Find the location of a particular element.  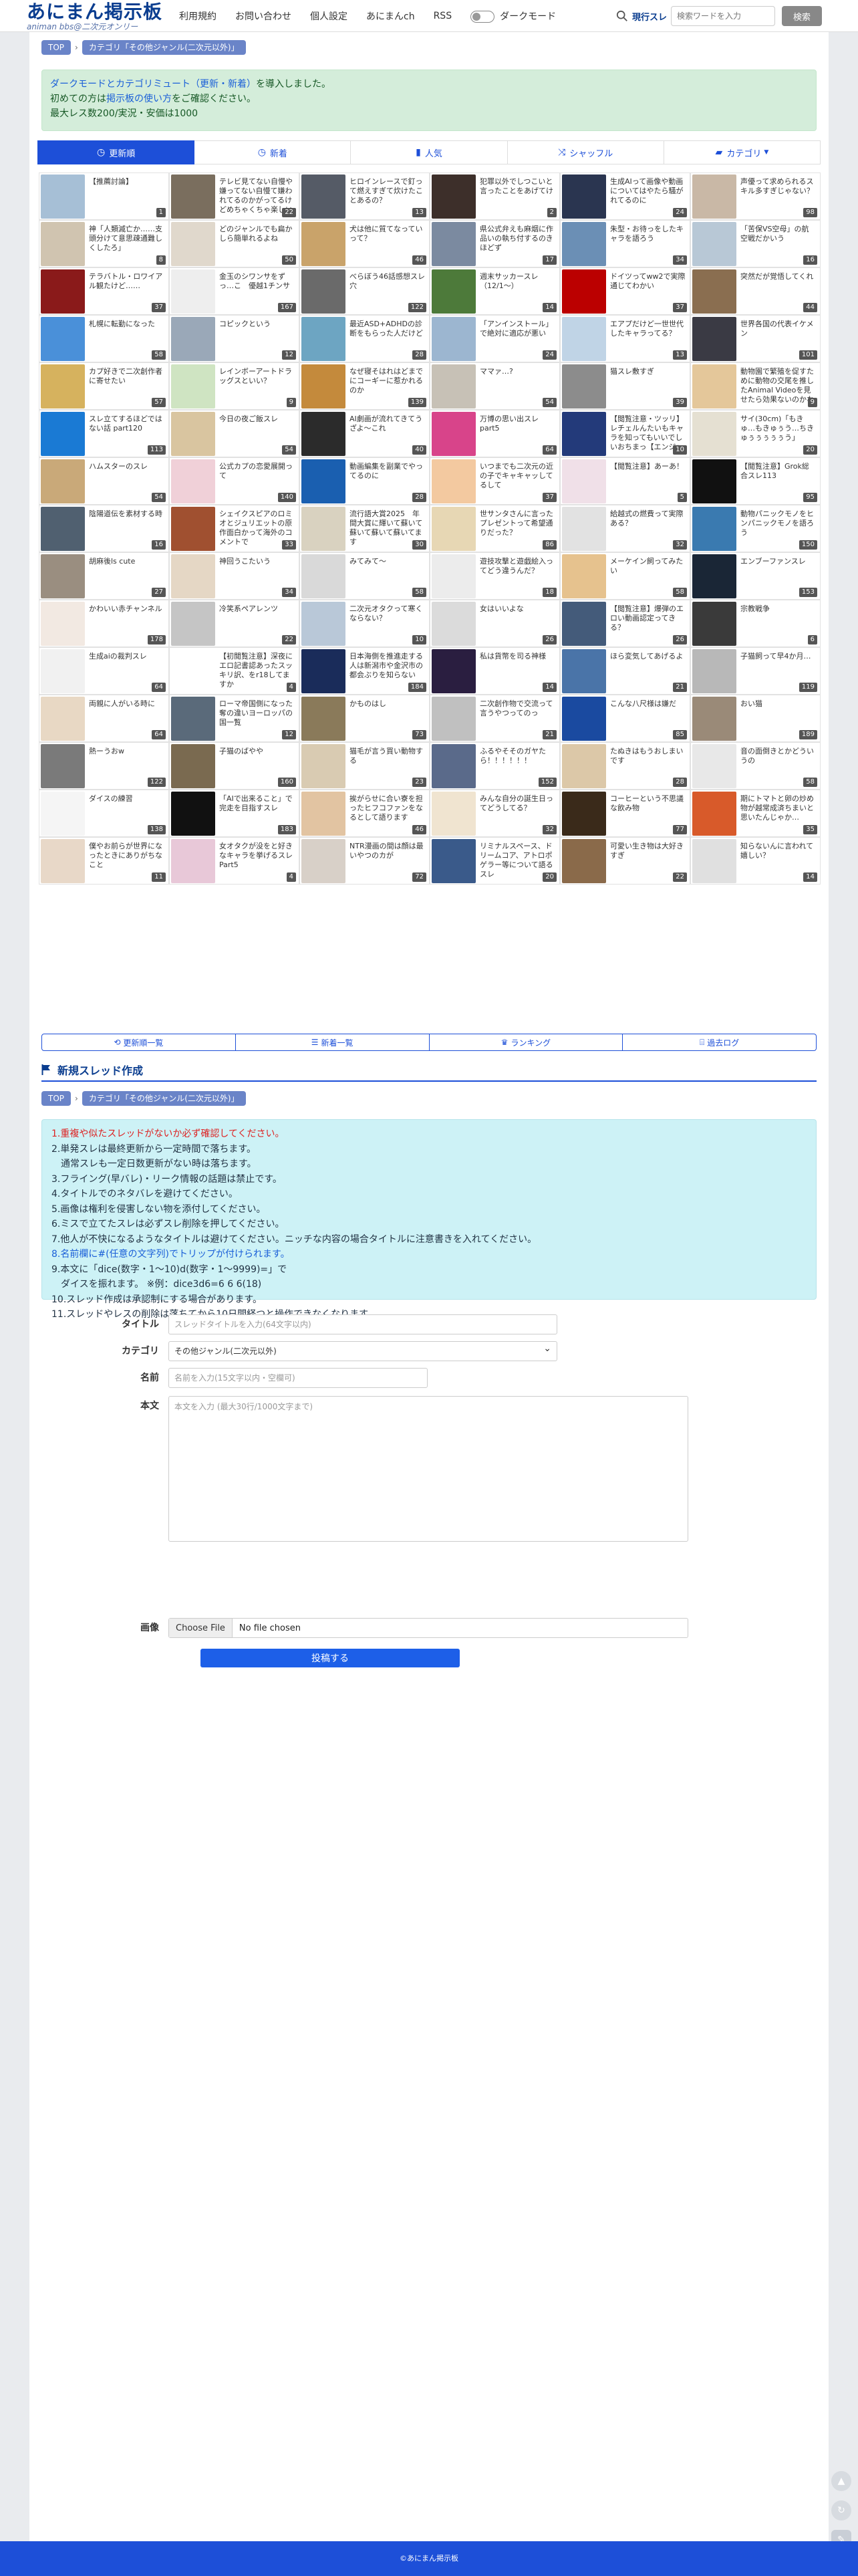

thread-card: 万博の思い出スレ part5 64 is located at coordinates (495, 433).